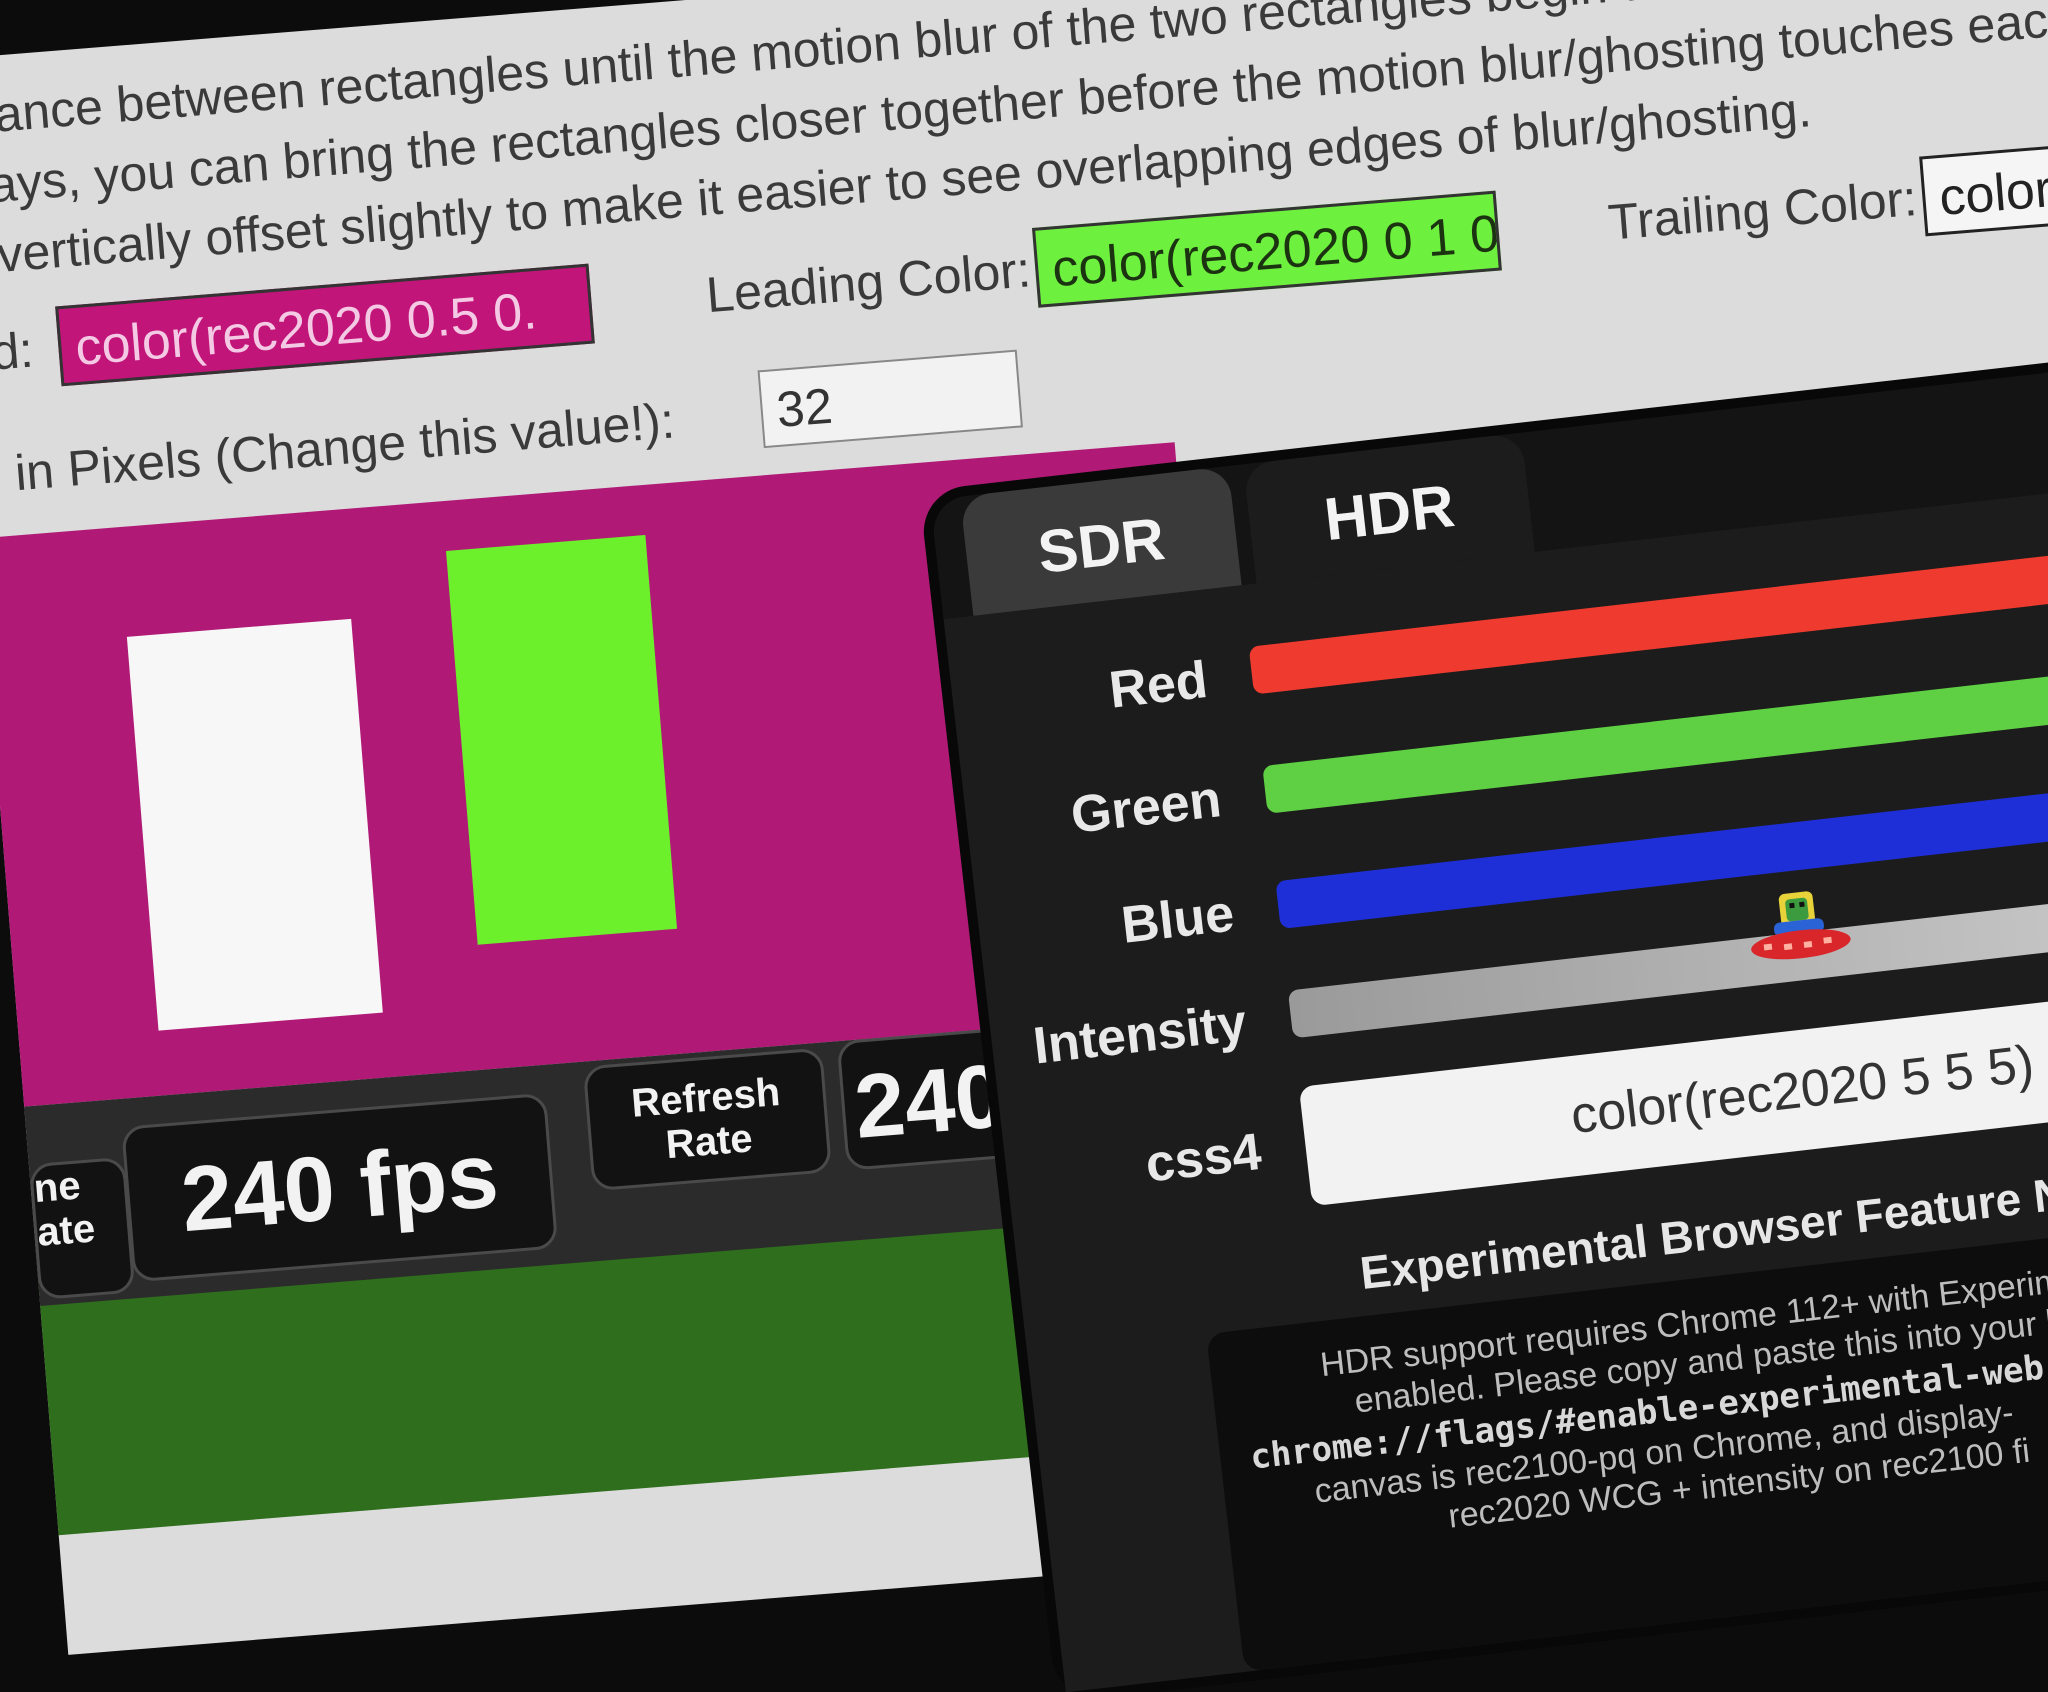 This screenshot has height=1692, width=2048. What do you see at coordinates (1203, 1158) in the screenshot?
I see `css4-label: css4` at bounding box center [1203, 1158].